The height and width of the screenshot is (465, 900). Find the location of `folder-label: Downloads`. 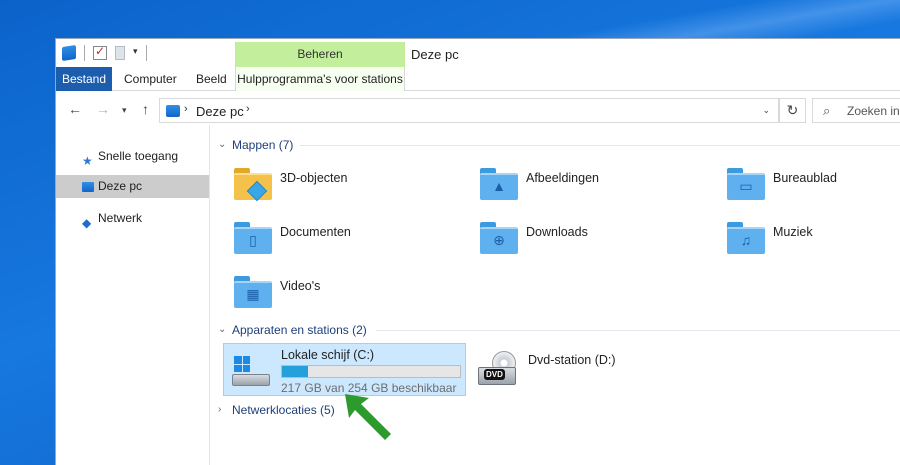

folder-label: Downloads is located at coordinates (557, 232).